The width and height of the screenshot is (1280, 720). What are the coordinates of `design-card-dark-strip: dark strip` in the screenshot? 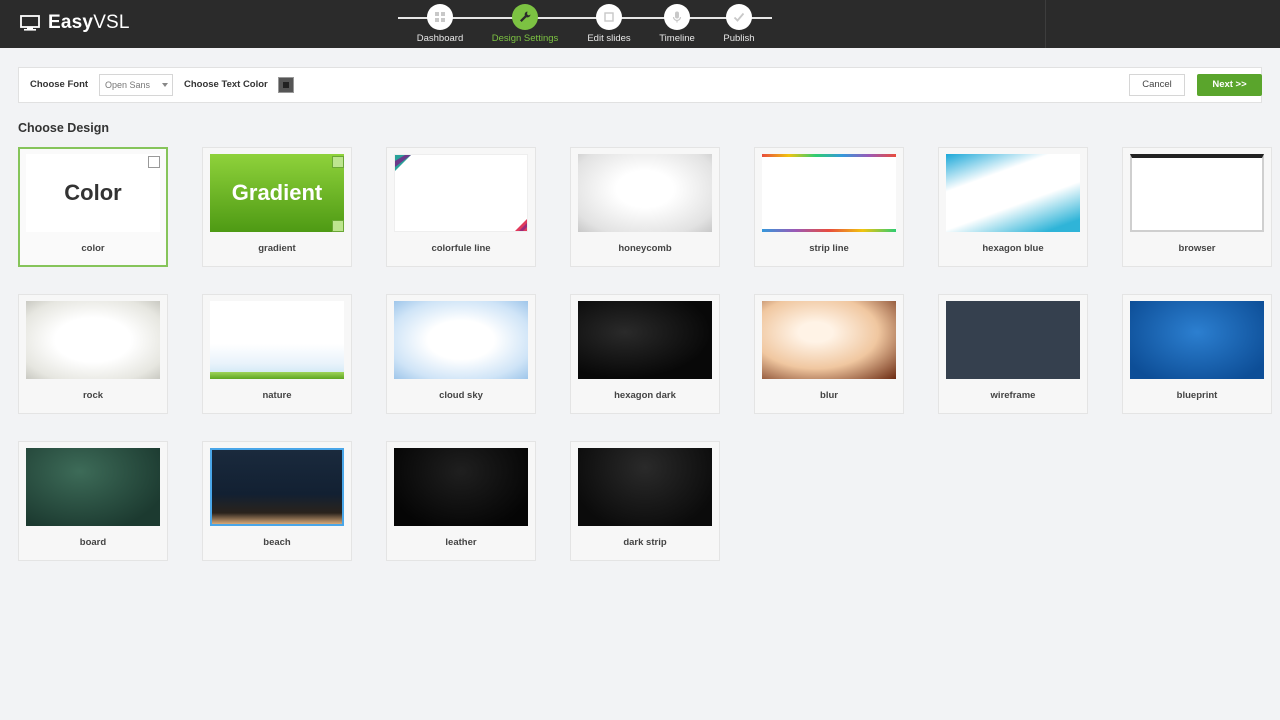 It's located at (645, 501).